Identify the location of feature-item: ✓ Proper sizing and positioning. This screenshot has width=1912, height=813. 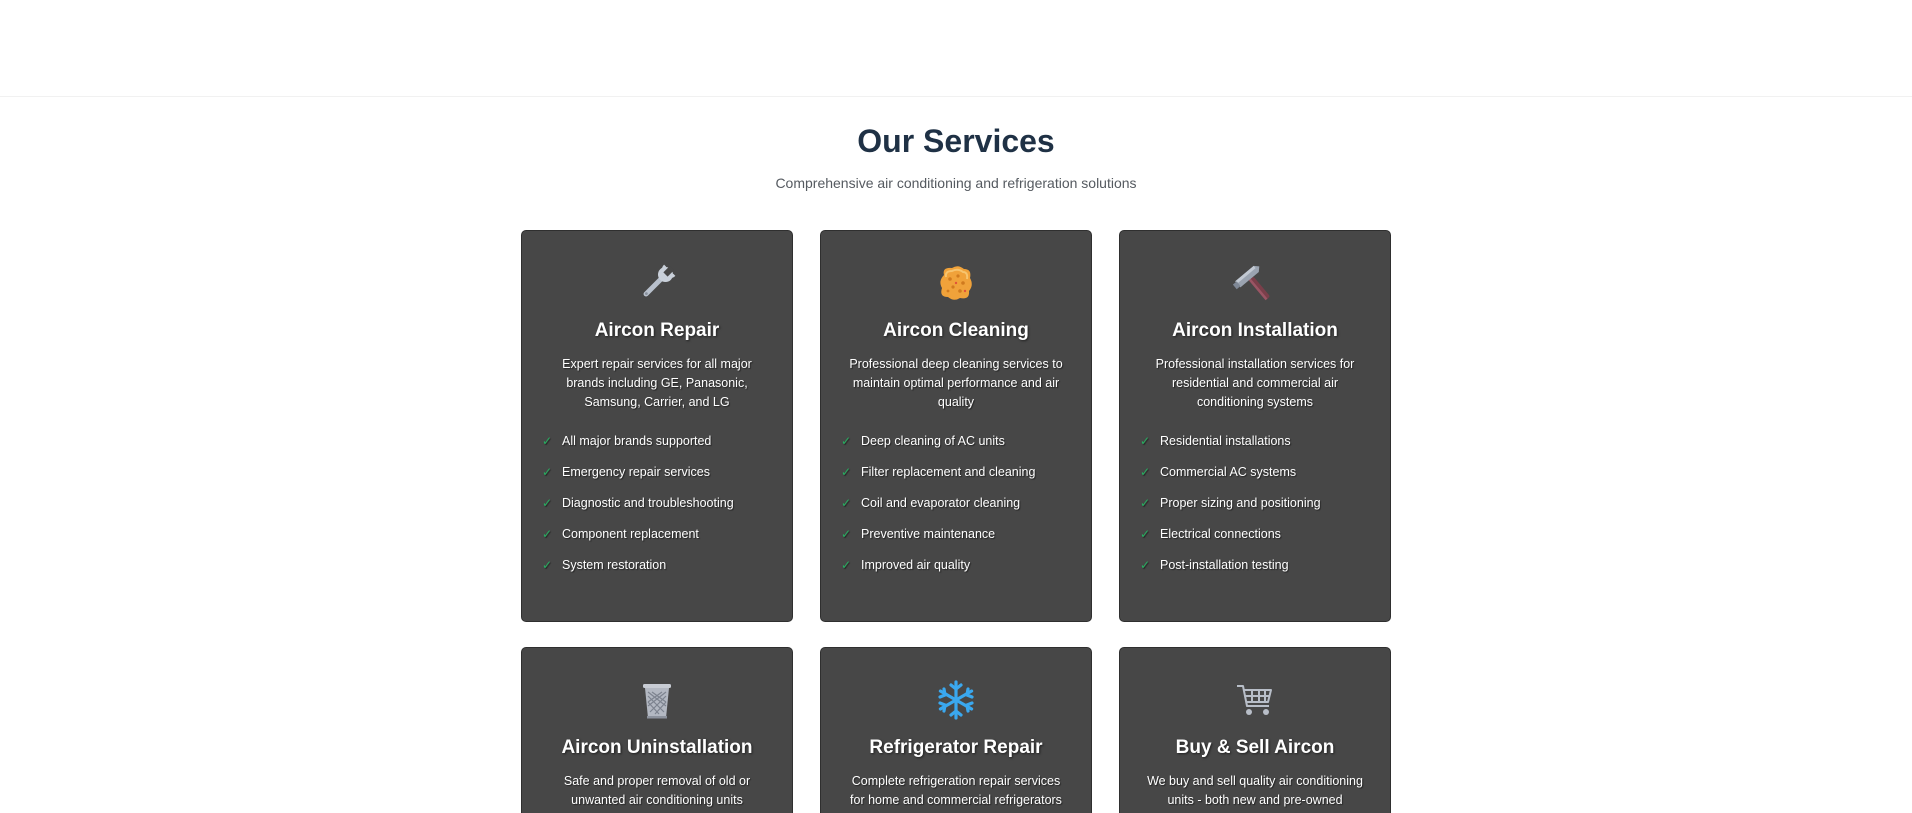
(1265, 503).